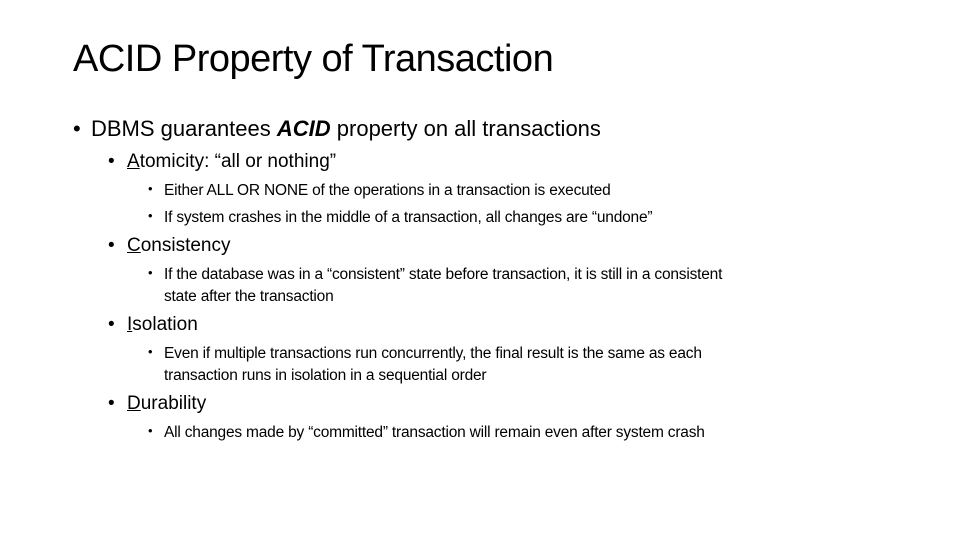  What do you see at coordinates (185, 245) in the screenshot?
I see `property-label: onsistency` at bounding box center [185, 245].